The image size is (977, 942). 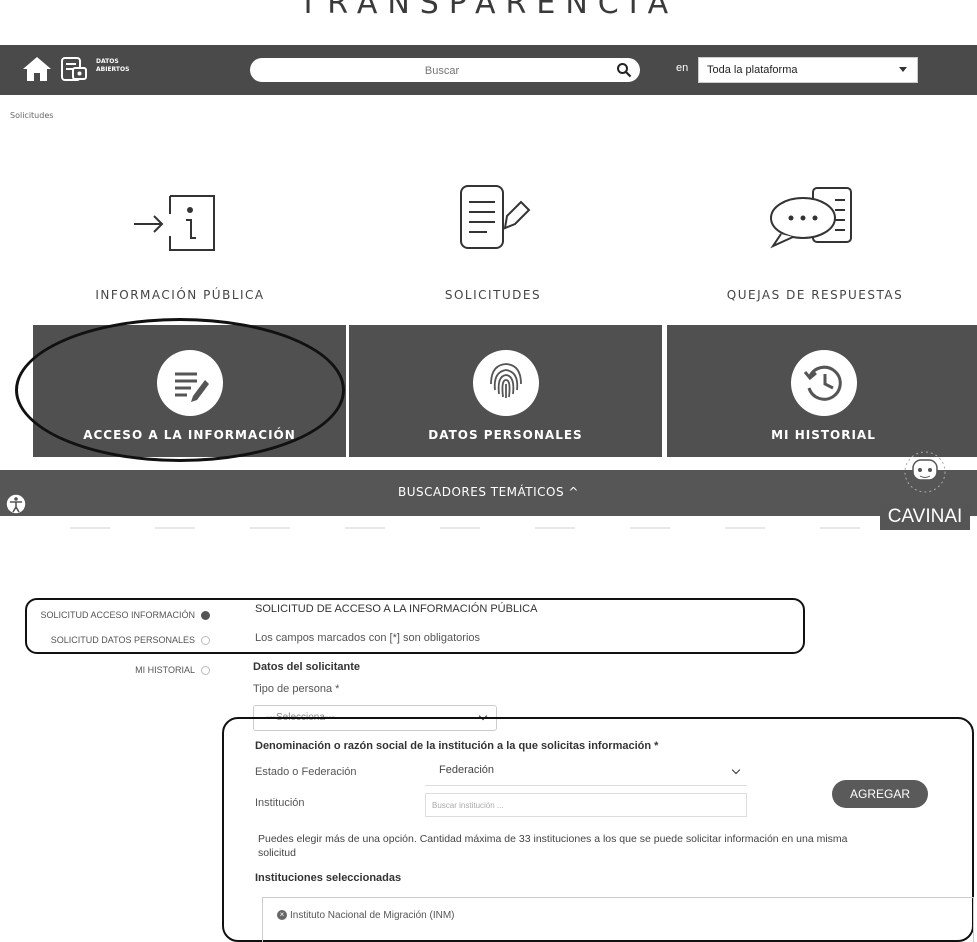 What do you see at coordinates (682, 68) in the screenshot?
I see `search-scope-prefix: en` at bounding box center [682, 68].